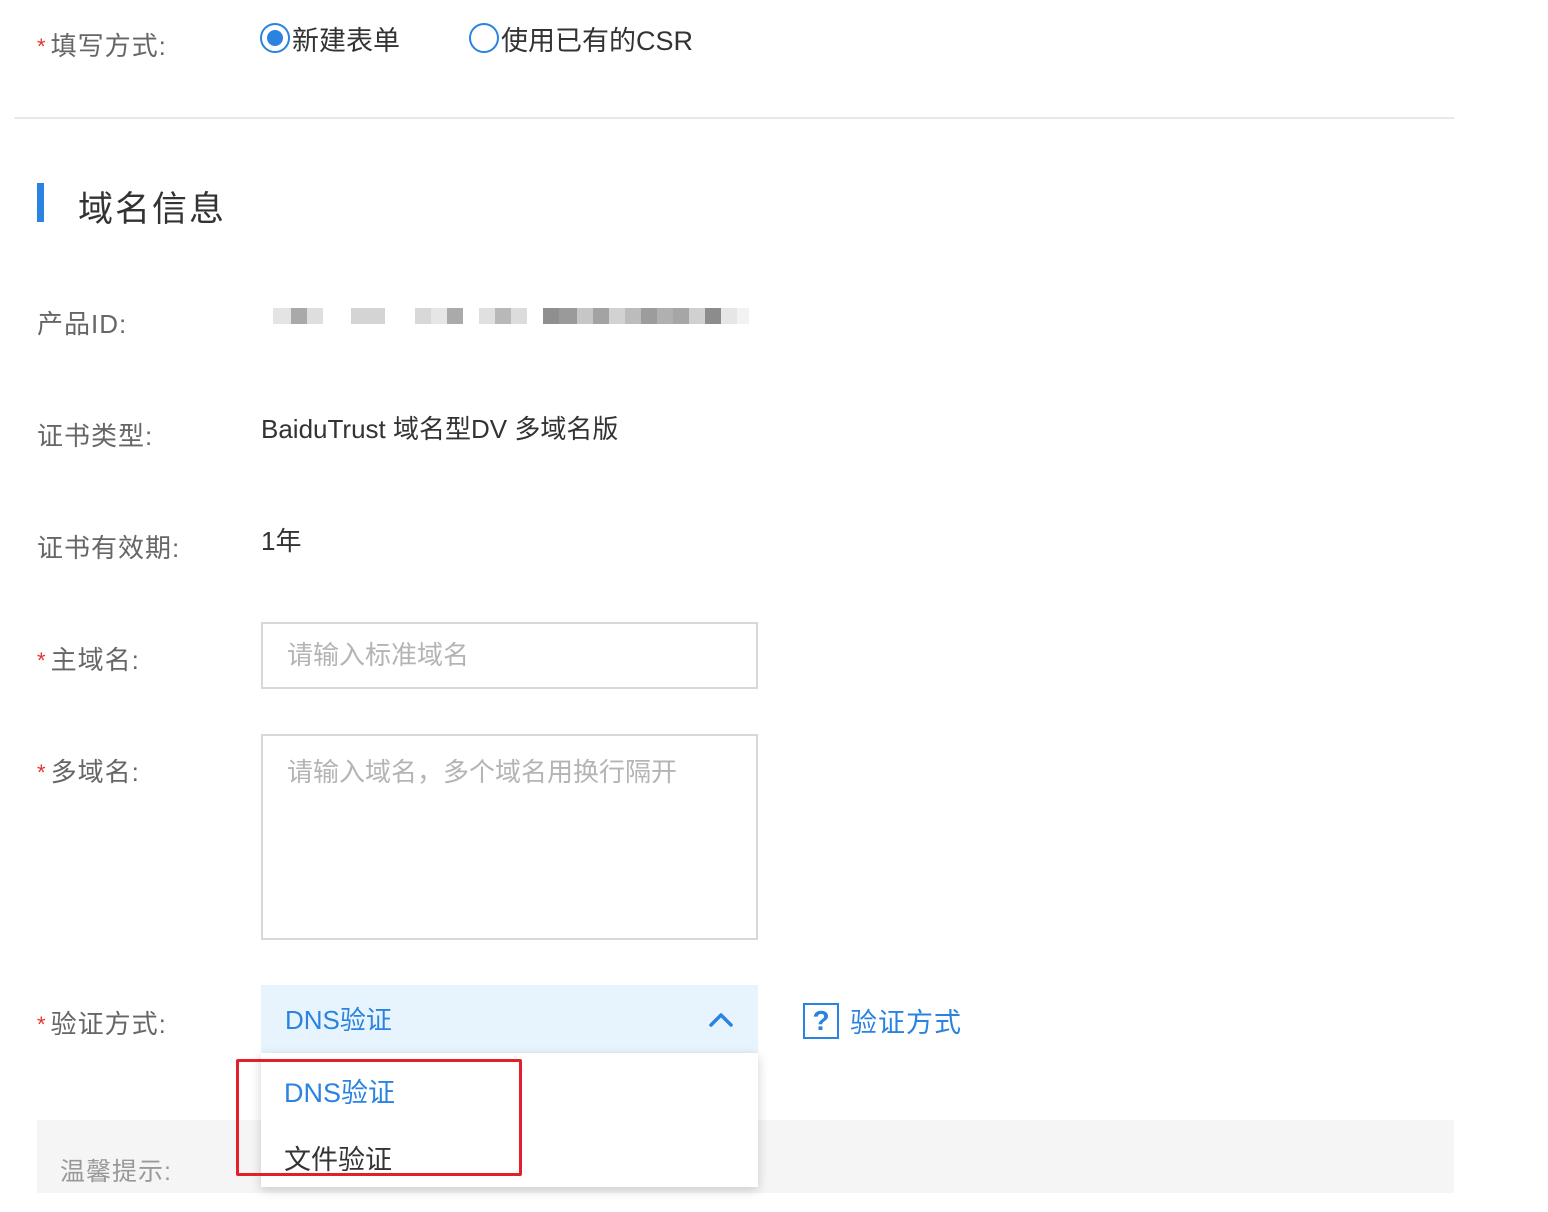  Describe the element at coordinates (509, 655) in the screenshot. I see `main-domain-input: 请输入标准域名` at that location.